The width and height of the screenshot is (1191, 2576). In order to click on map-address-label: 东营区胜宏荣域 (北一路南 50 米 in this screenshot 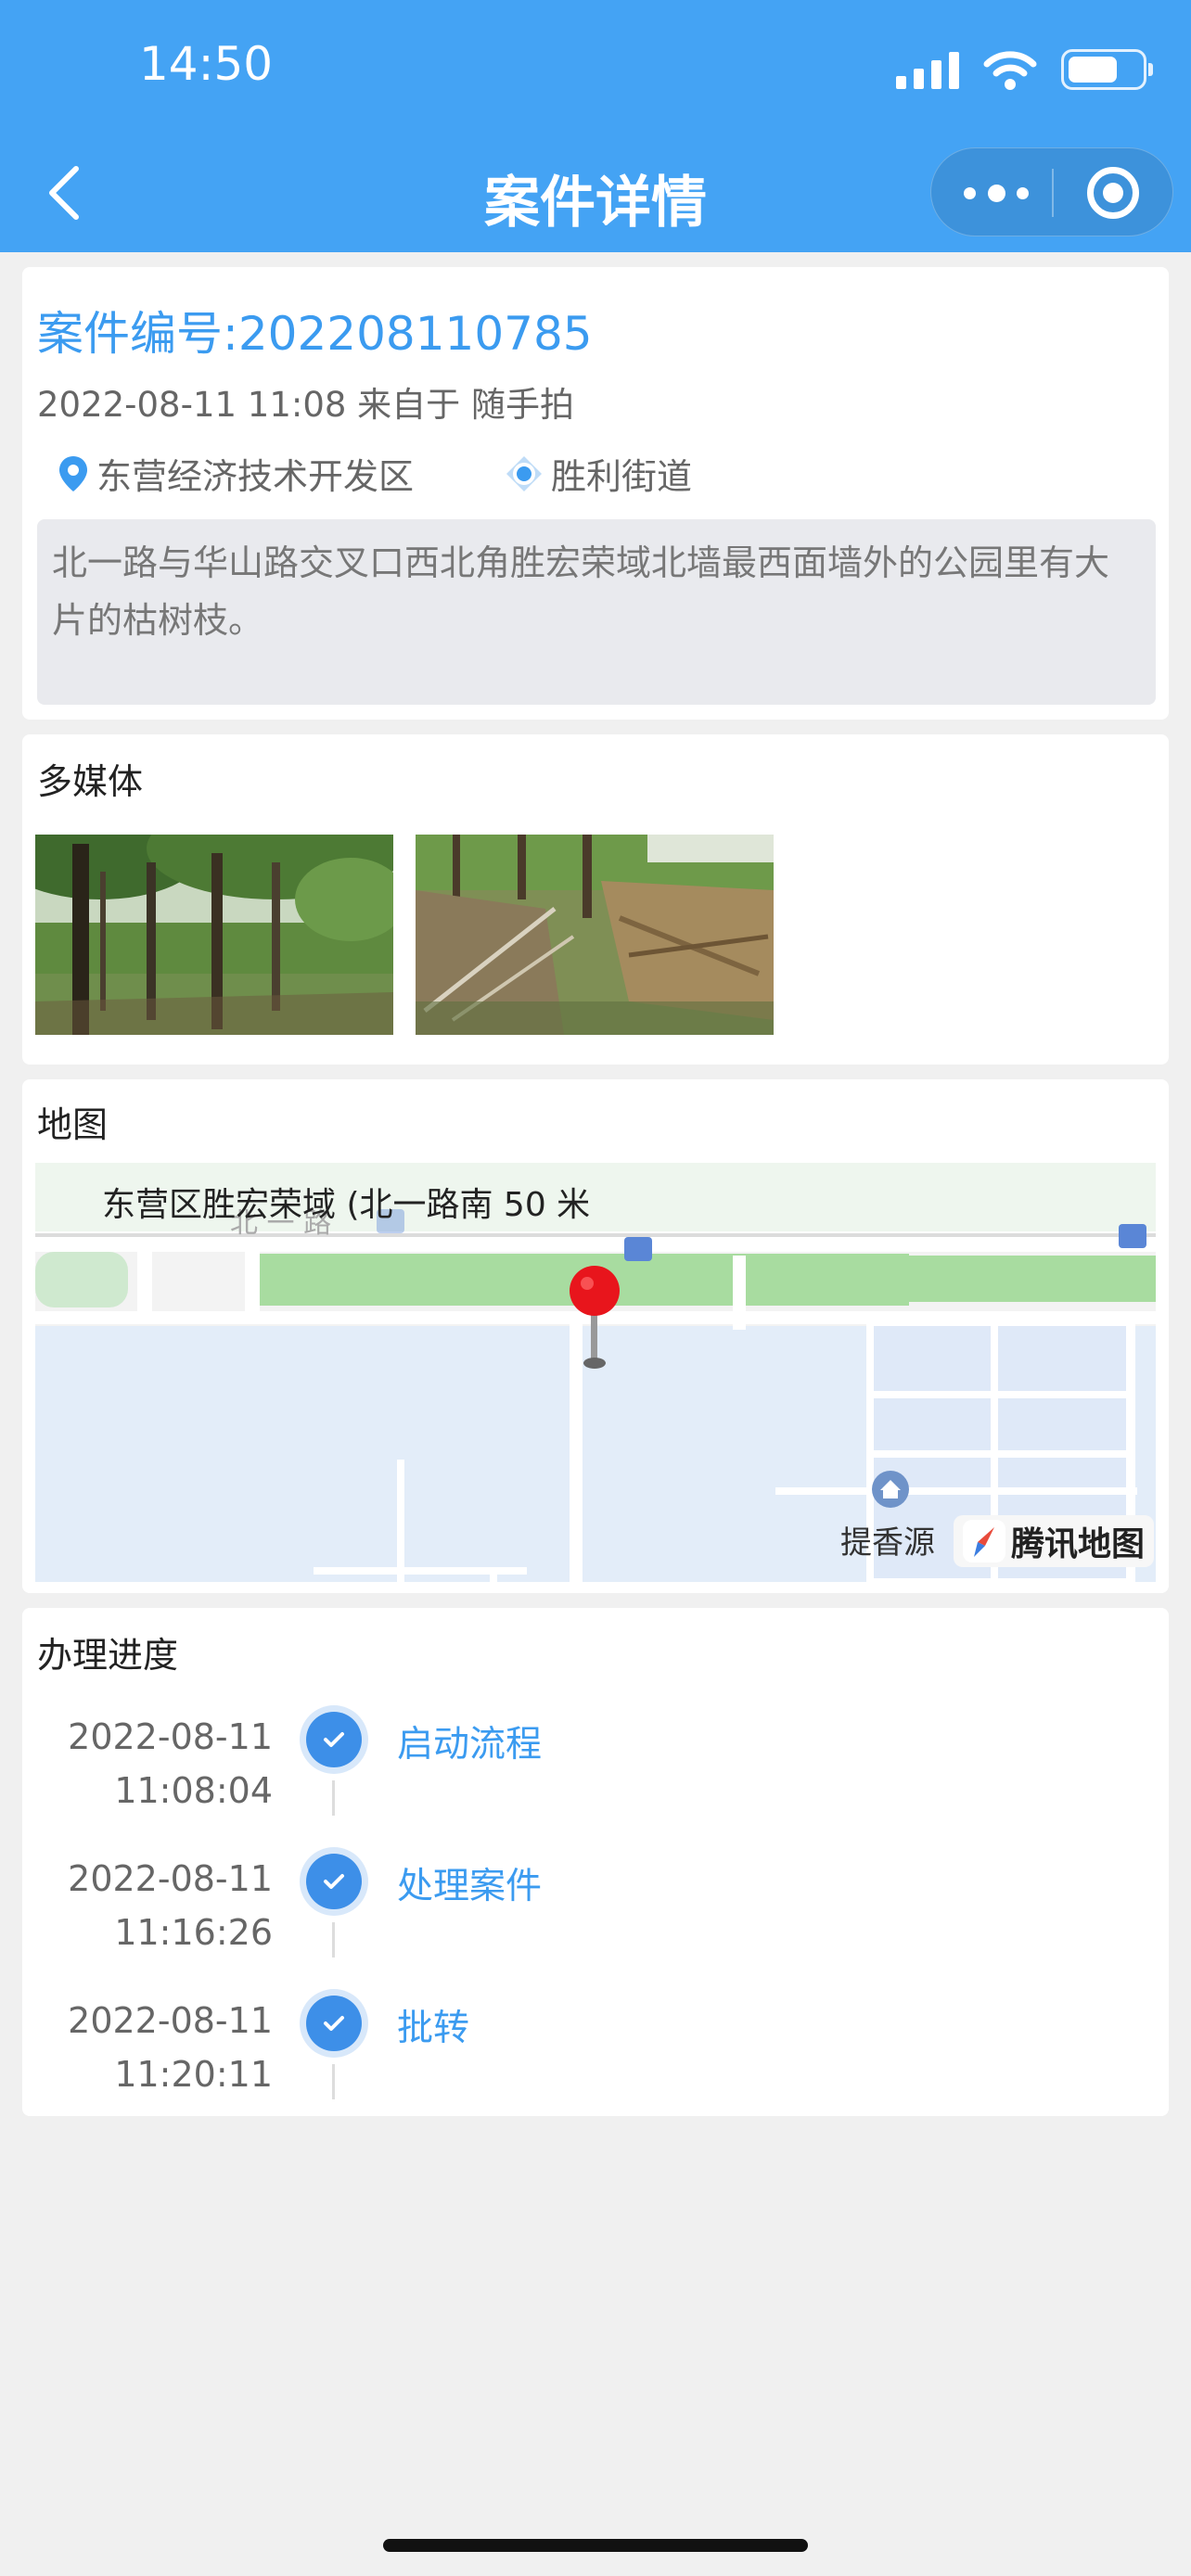, I will do `click(347, 1205)`.